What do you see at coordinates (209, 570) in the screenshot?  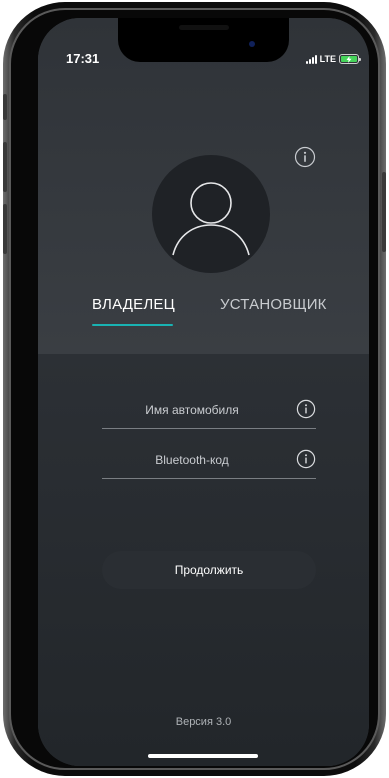 I see `continue-button: Продолжить` at bounding box center [209, 570].